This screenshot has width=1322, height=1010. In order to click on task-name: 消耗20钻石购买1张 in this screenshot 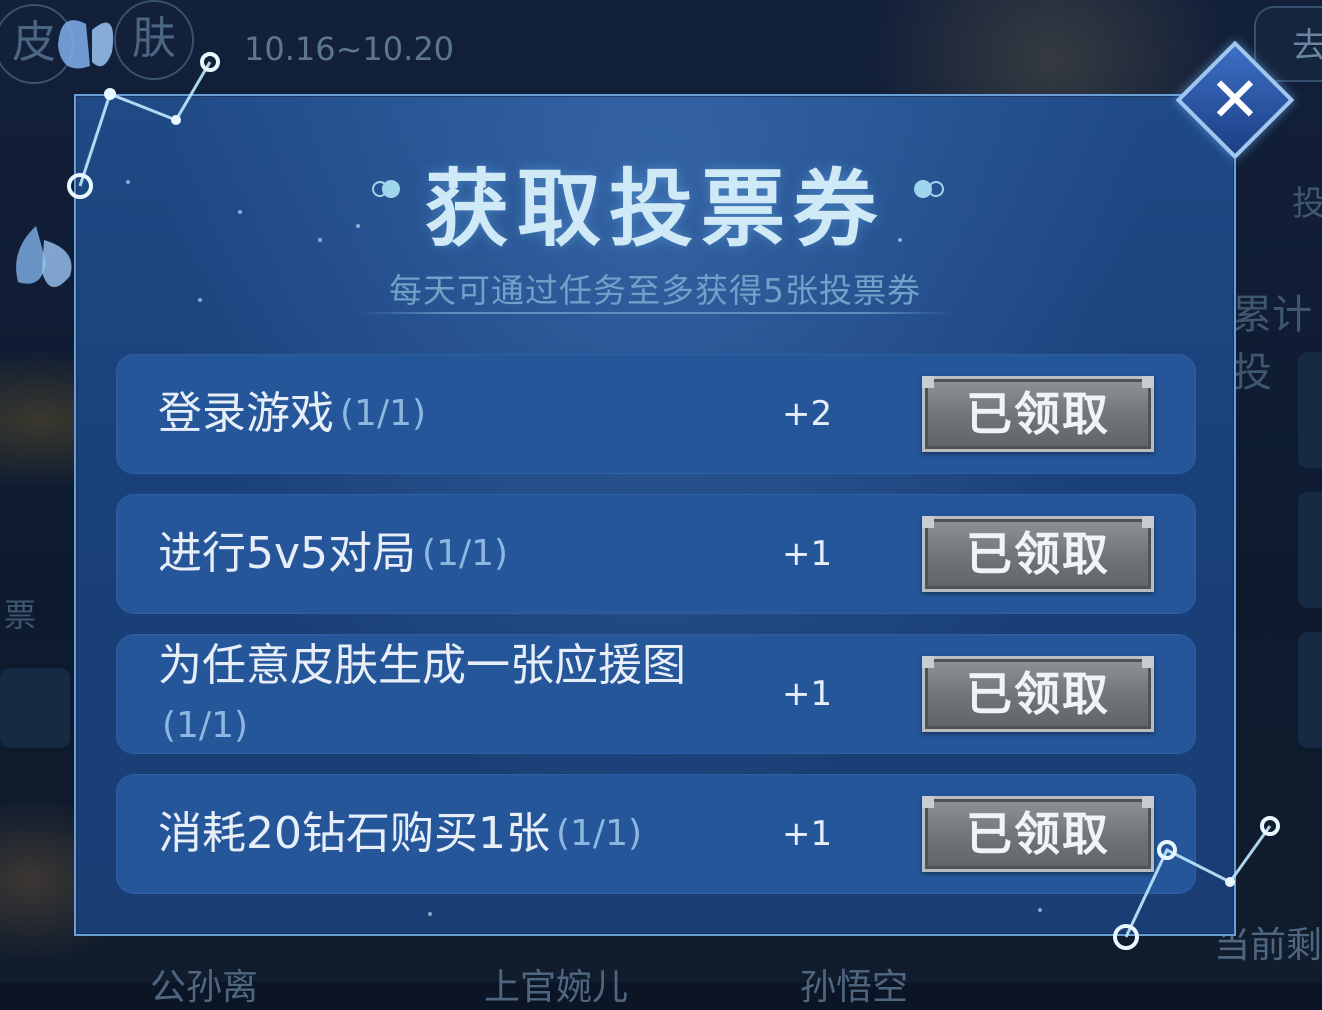, I will do `click(354, 833)`.